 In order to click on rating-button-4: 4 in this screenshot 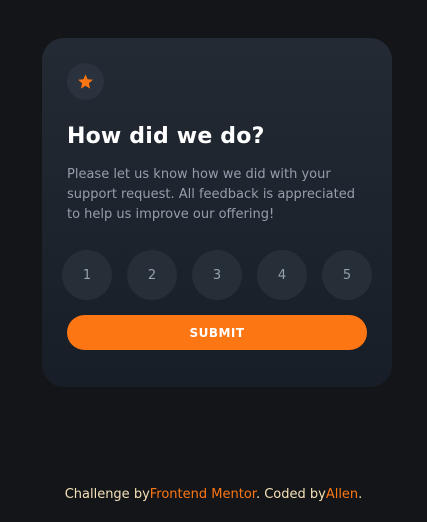, I will do `click(282, 275)`.